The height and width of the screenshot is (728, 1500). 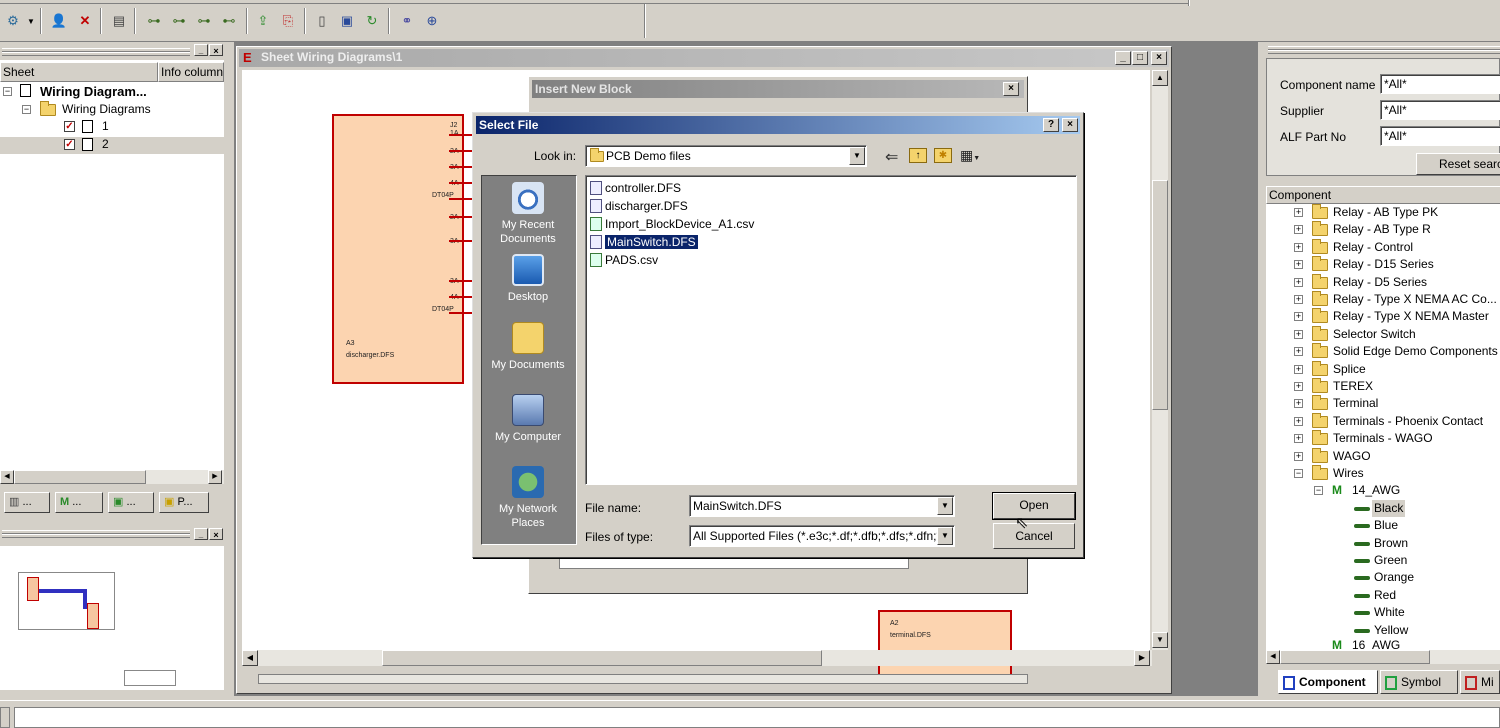 What do you see at coordinates (1383, 386) in the screenshot?
I see `tree-item: + TEREX` at bounding box center [1383, 386].